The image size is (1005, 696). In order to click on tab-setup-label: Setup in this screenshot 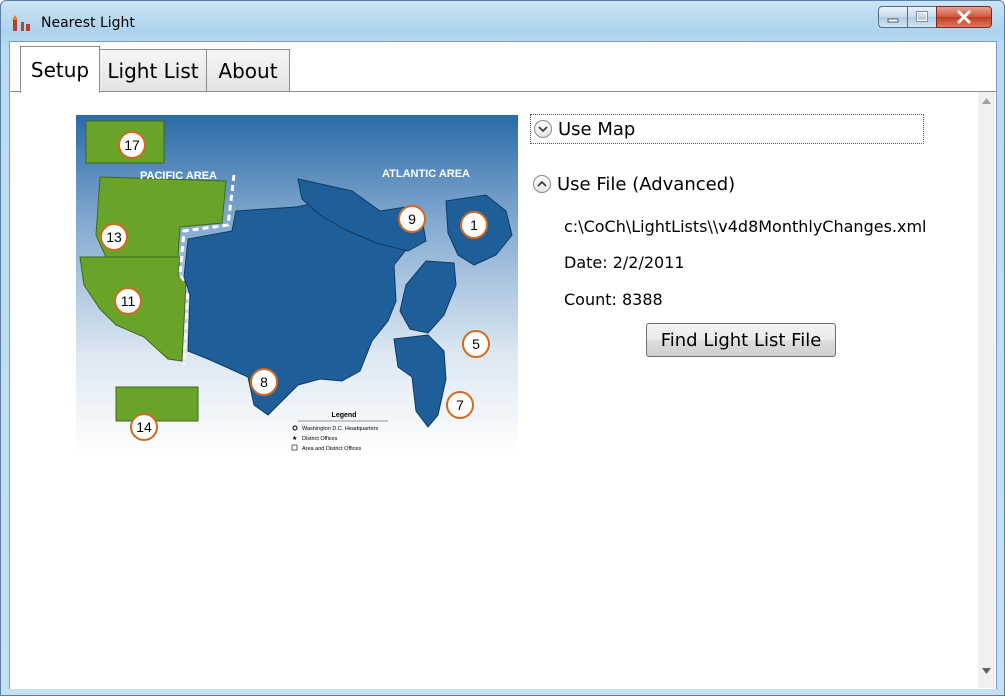, I will do `click(60, 70)`.